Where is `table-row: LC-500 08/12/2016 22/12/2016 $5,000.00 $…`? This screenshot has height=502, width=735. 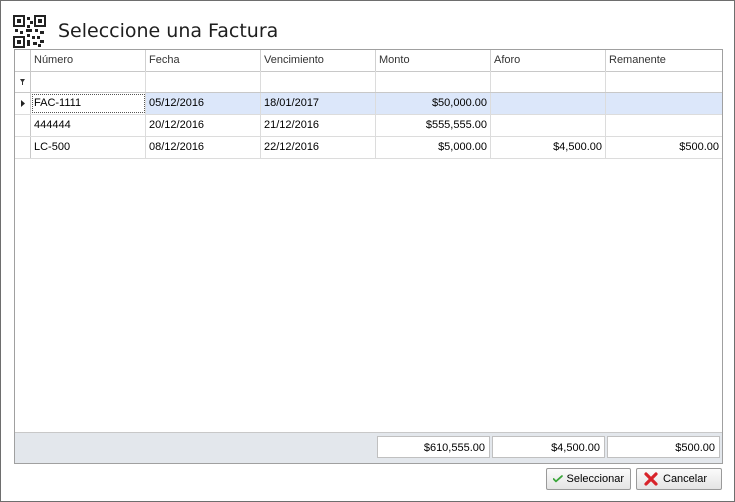 table-row: LC-500 08/12/2016 22/12/2016 $5,000.00 $… is located at coordinates (368, 148).